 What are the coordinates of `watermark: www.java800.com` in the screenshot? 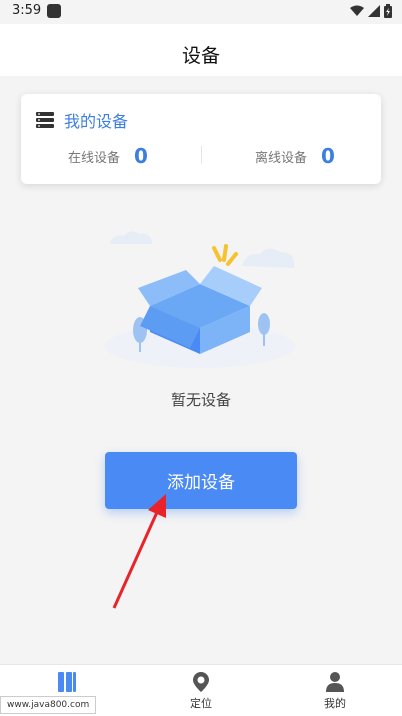 It's located at (48, 705).